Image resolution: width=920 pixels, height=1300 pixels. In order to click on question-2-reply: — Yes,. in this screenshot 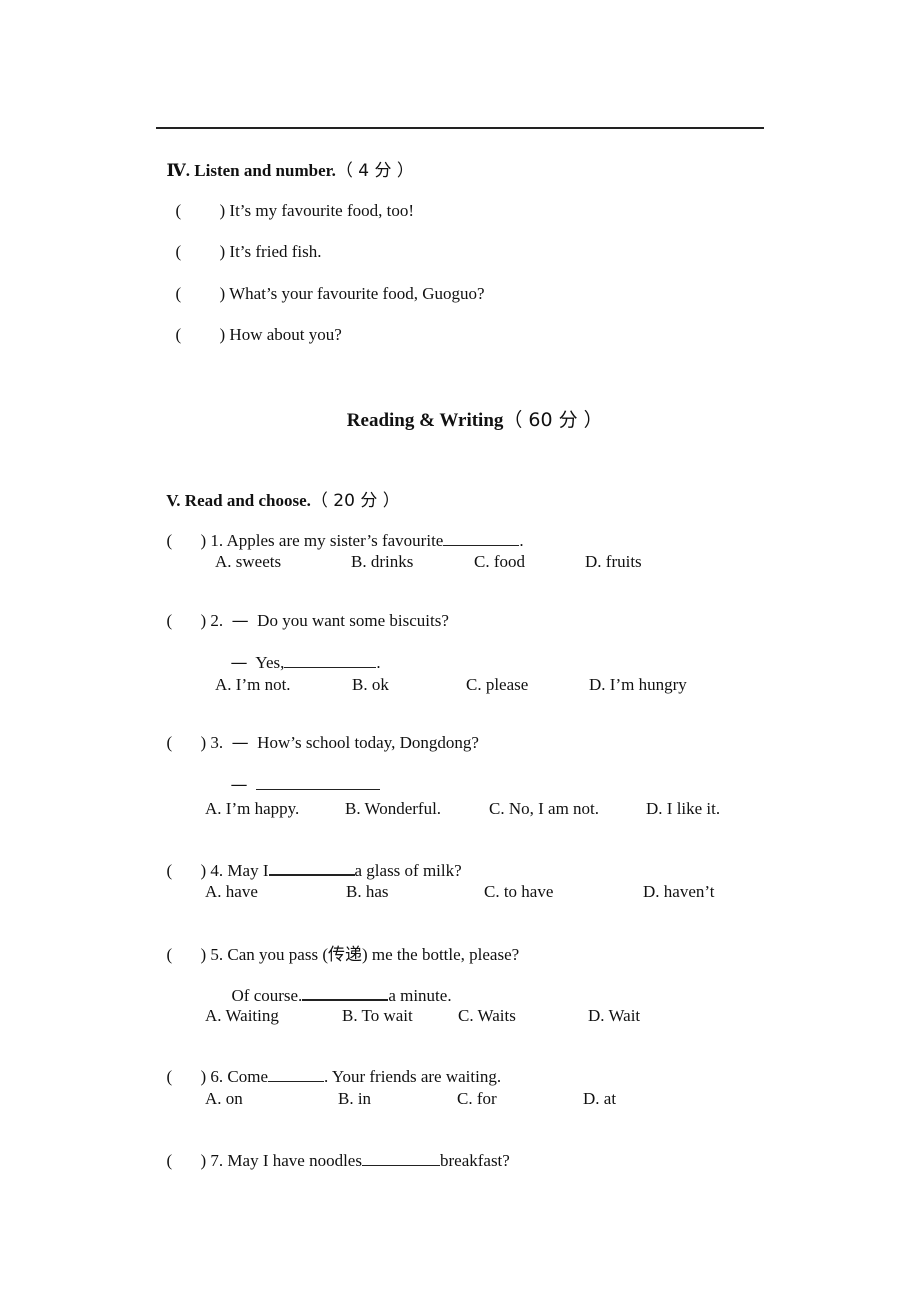, I will do `click(301, 653)`.